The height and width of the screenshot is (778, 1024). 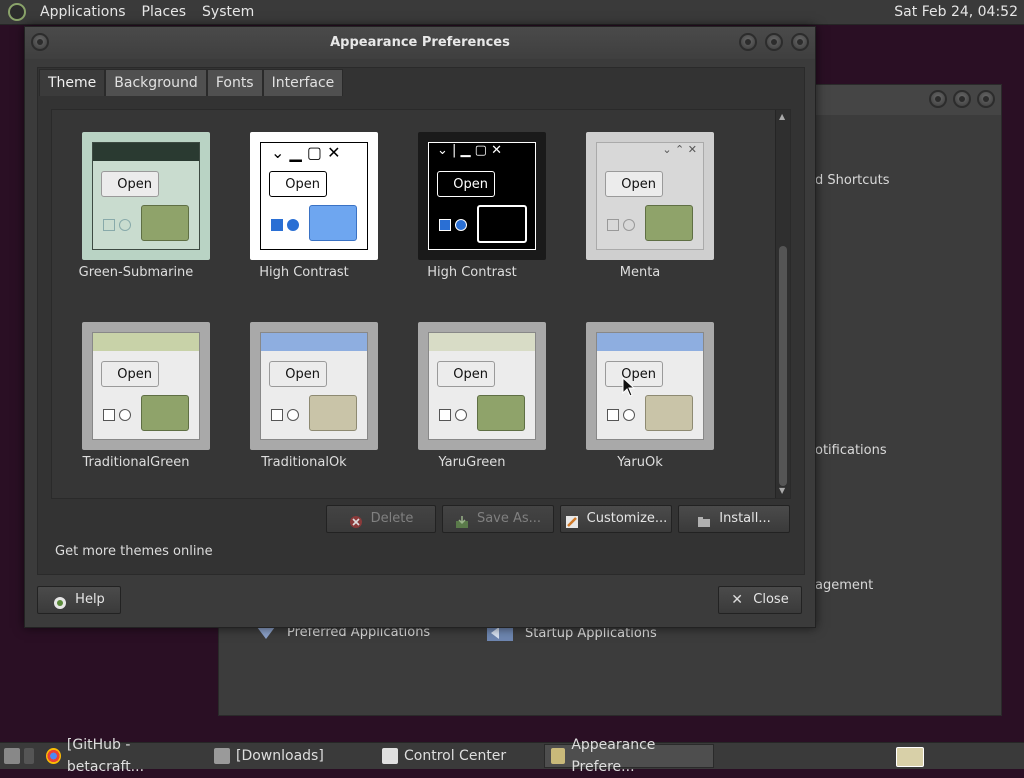 What do you see at coordinates (12, 756) in the screenshot?
I see `show-desktop-icon` at bounding box center [12, 756].